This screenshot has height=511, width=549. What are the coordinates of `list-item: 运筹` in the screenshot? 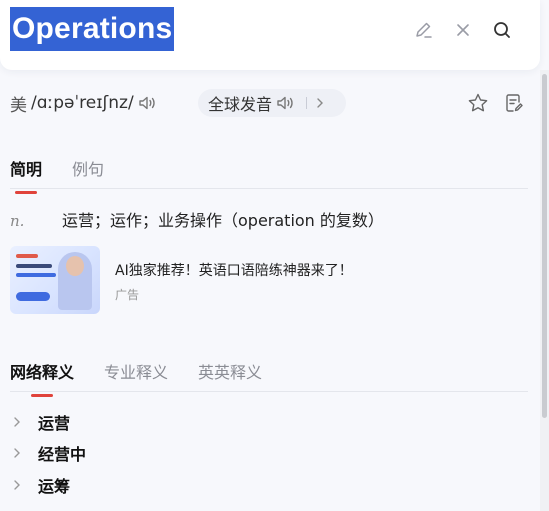 It's located at (41, 485).